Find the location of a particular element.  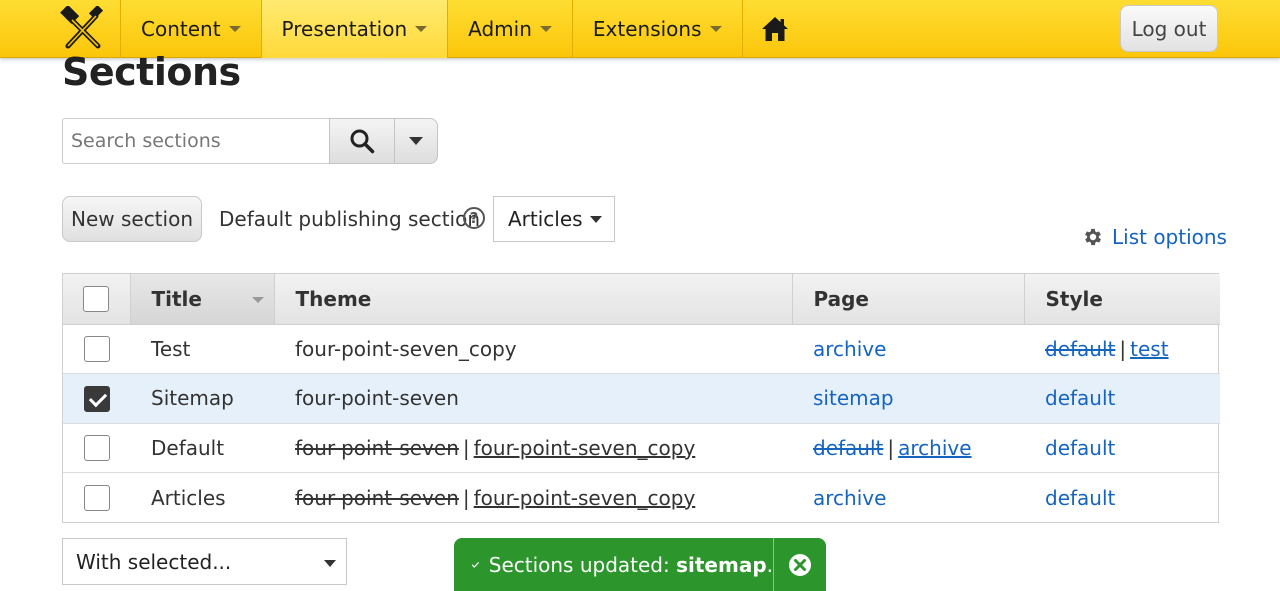

row-title-text: Test is located at coordinates (171, 348).